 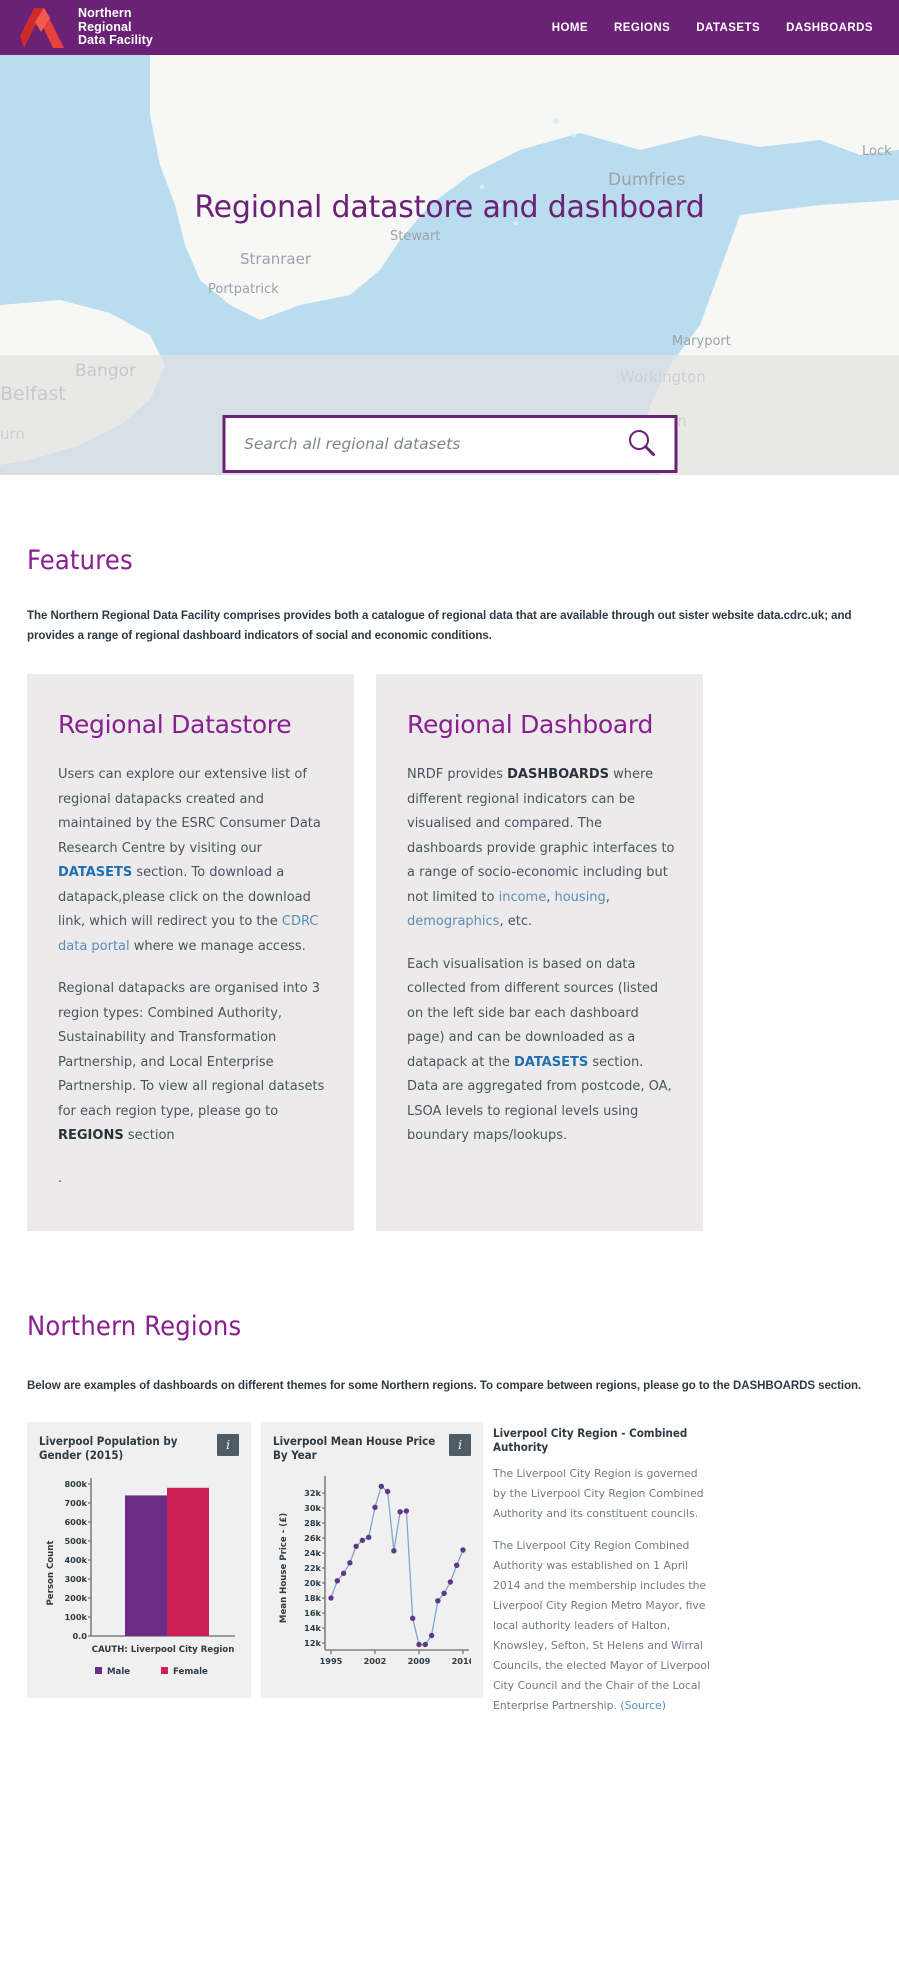 What do you see at coordinates (312, 1628) in the screenshot?
I see `svg-text: 14k` at bounding box center [312, 1628].